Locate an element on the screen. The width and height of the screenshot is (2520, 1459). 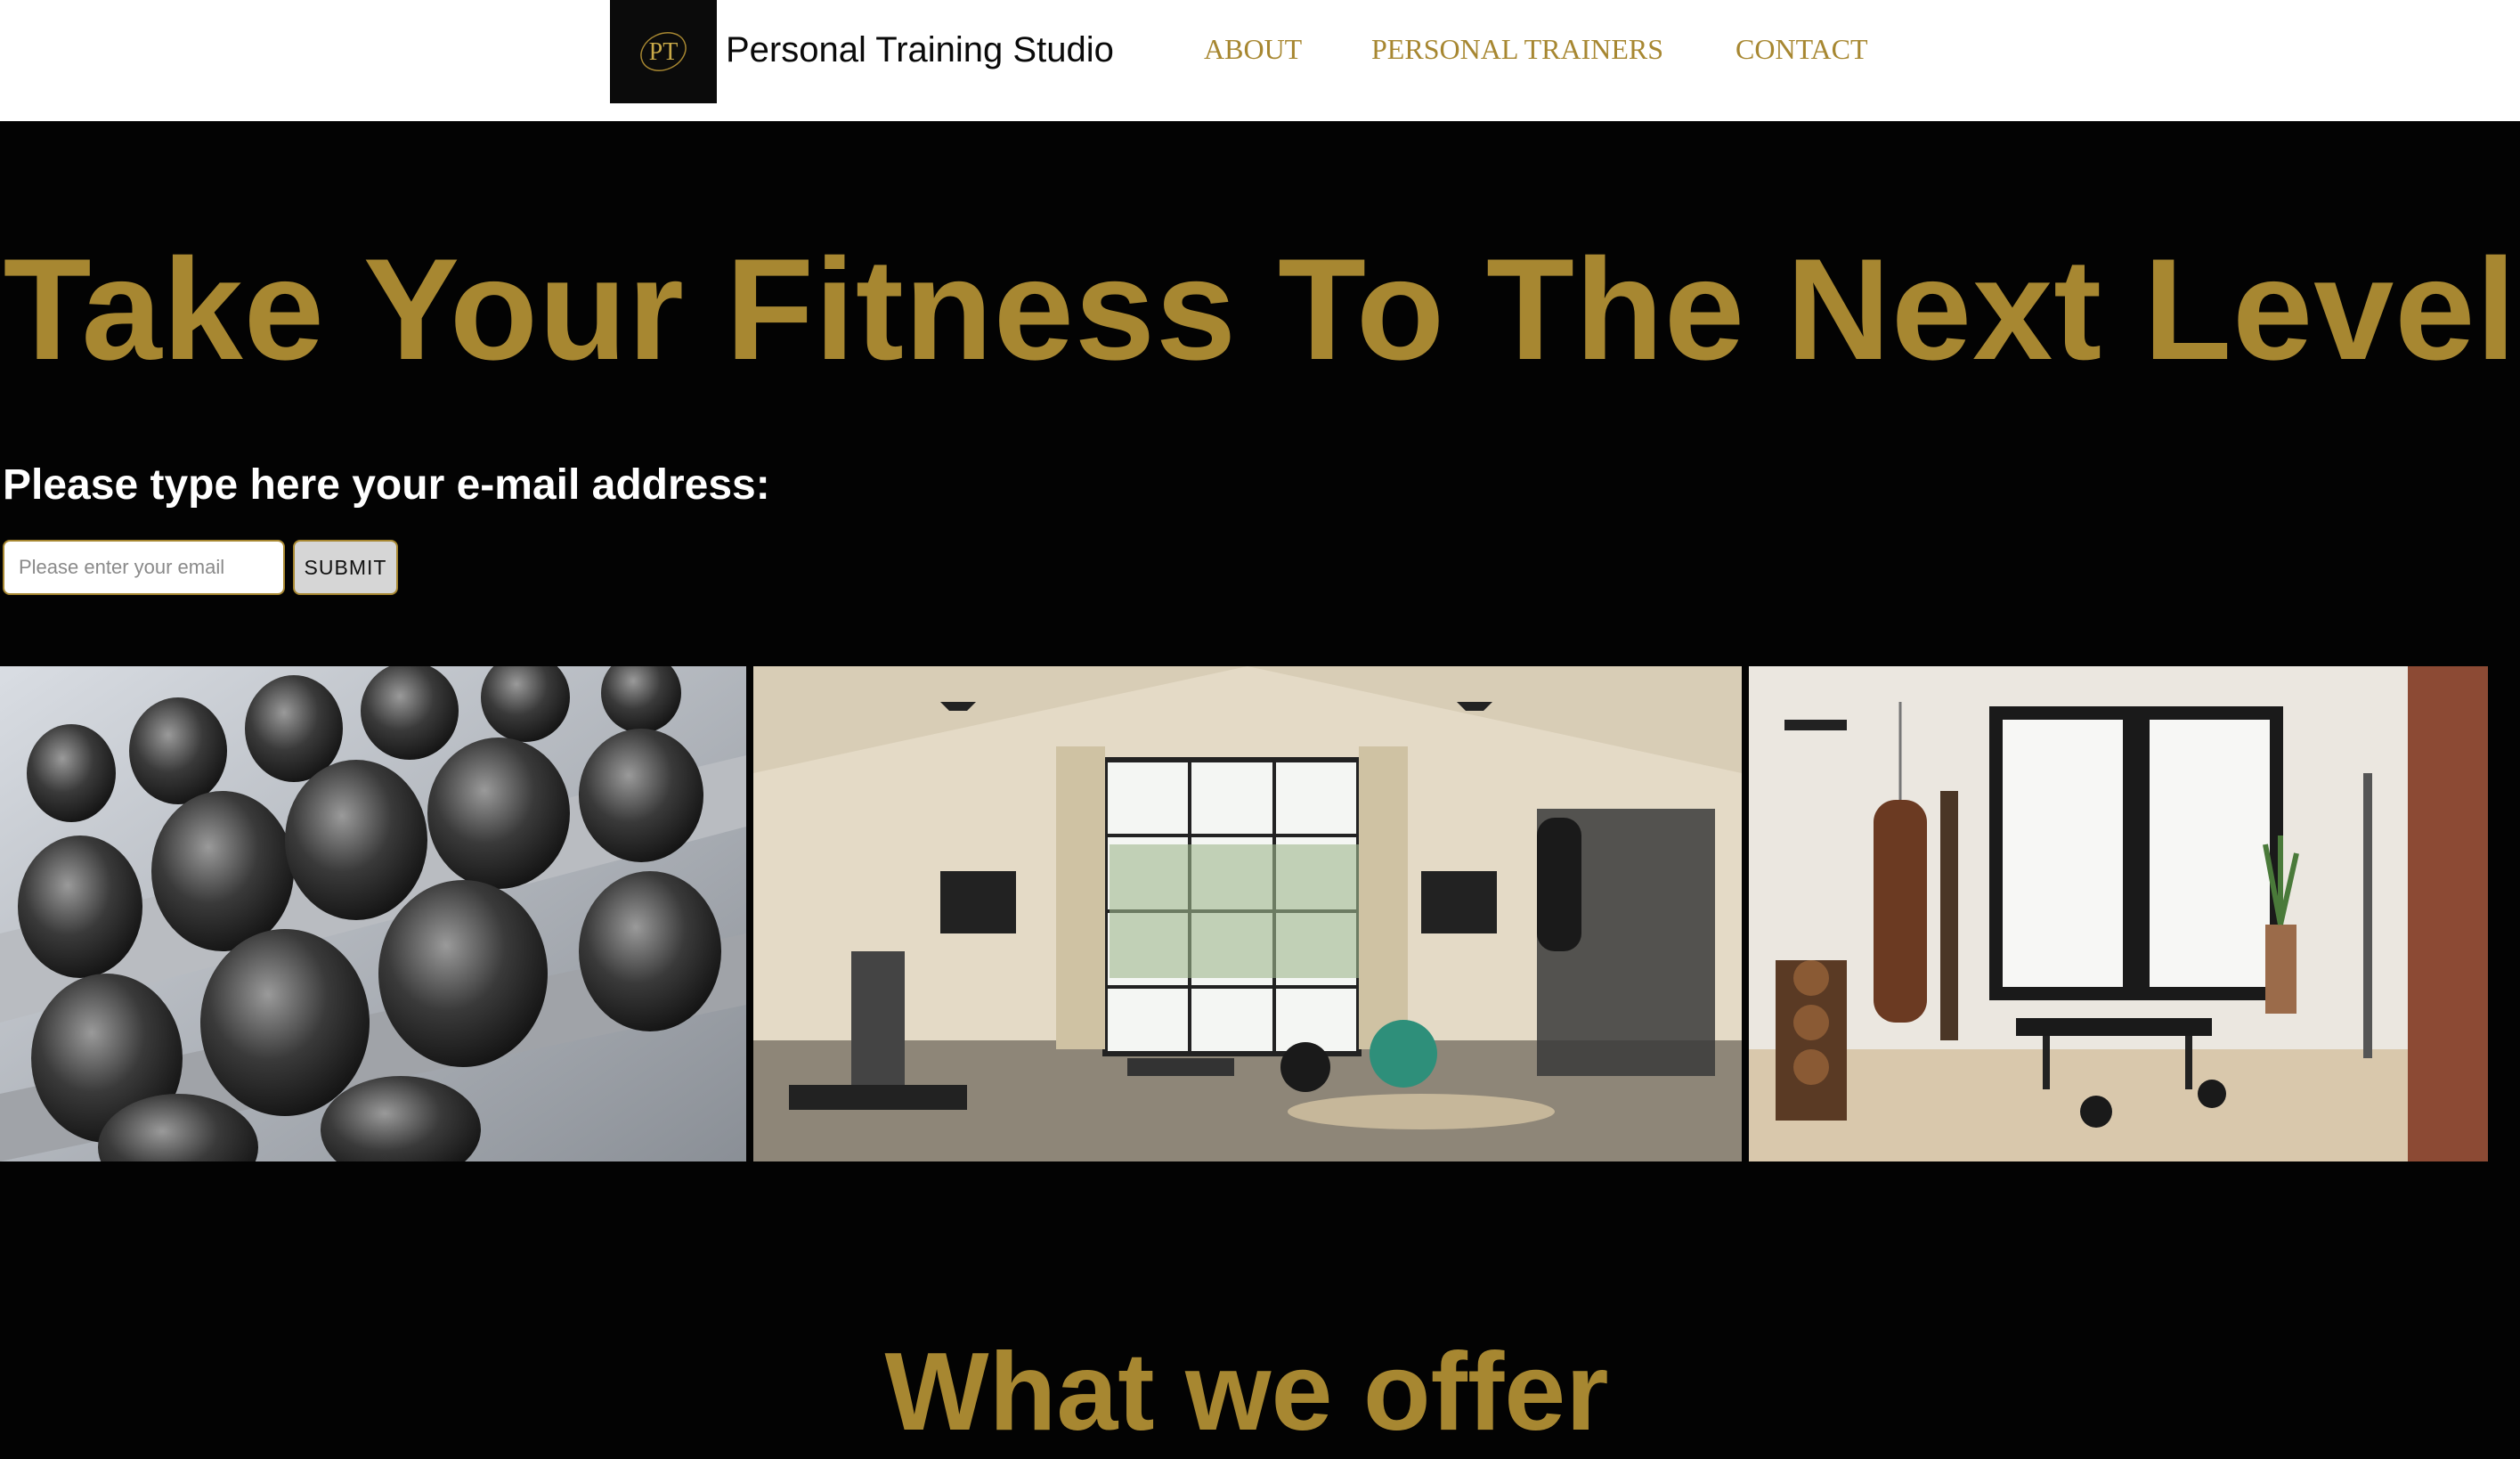
logo-monogram: PT is located at coordinates (664, 52).